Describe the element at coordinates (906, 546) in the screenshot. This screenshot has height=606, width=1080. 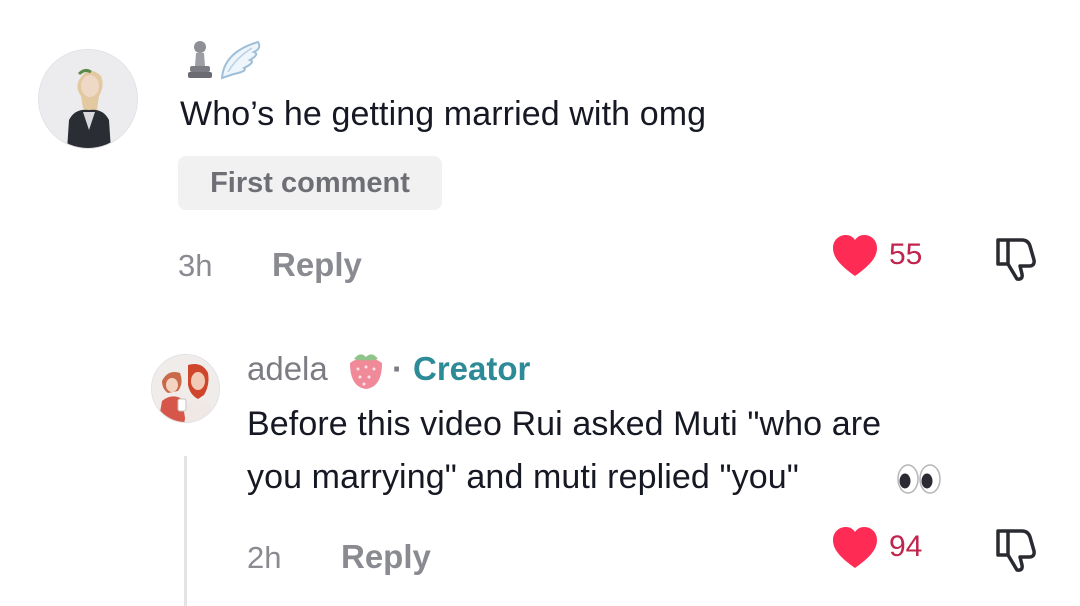
I see `reply-like-count: 94` at that location.